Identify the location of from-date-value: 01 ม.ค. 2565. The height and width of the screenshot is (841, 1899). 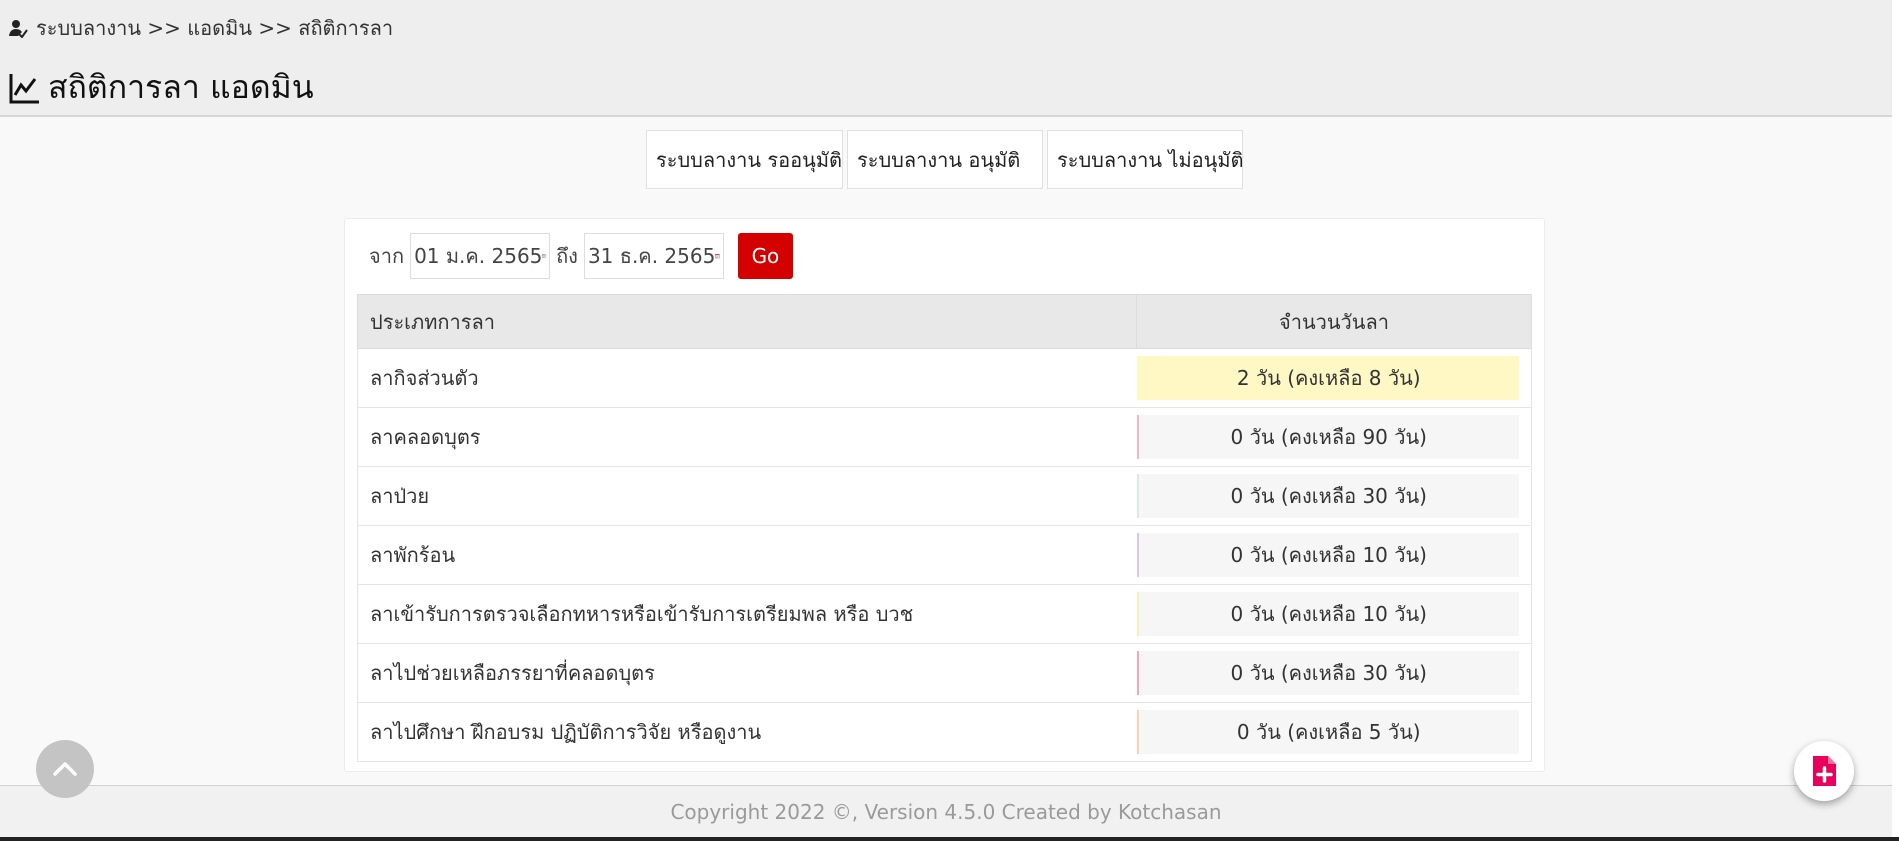
(478, 256).